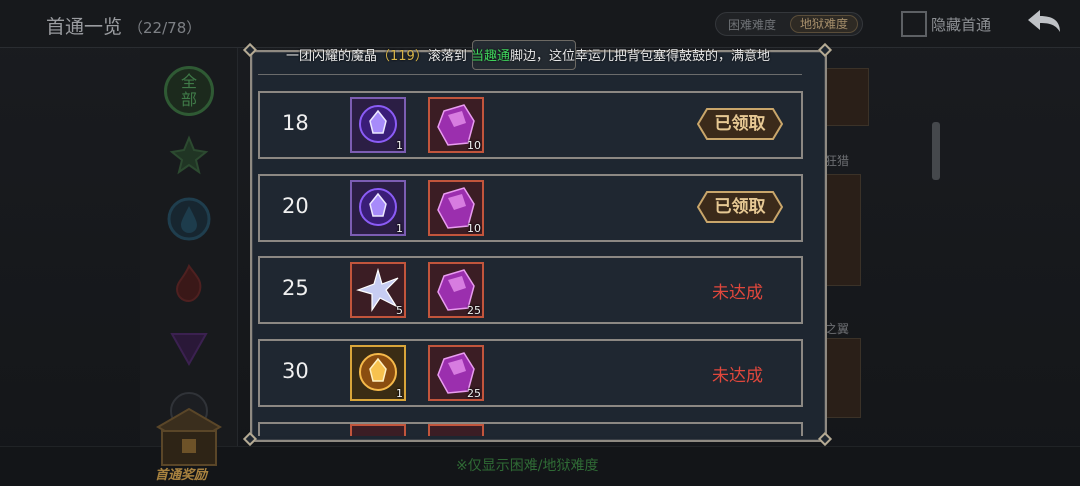 The height and width of the screenshot is (486, 1080). What do you see at coordinates (295, 371) in the screenshot?
I see `row-level: 30` at bounding box center [295, 371].